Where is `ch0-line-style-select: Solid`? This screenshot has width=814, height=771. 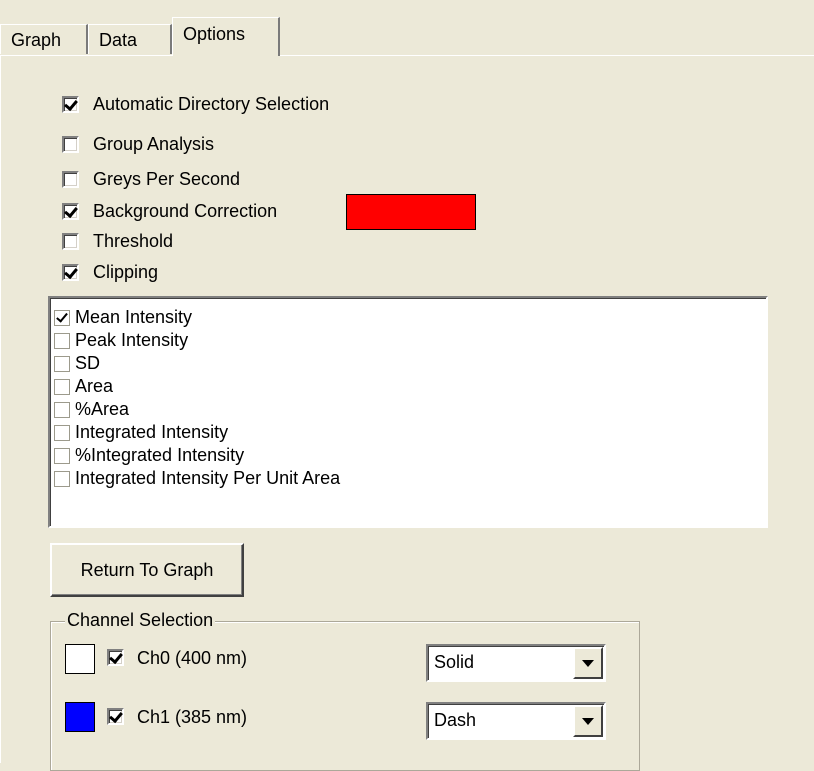
ch0-line-style-select: Solid is located at coordinates (516, 663).